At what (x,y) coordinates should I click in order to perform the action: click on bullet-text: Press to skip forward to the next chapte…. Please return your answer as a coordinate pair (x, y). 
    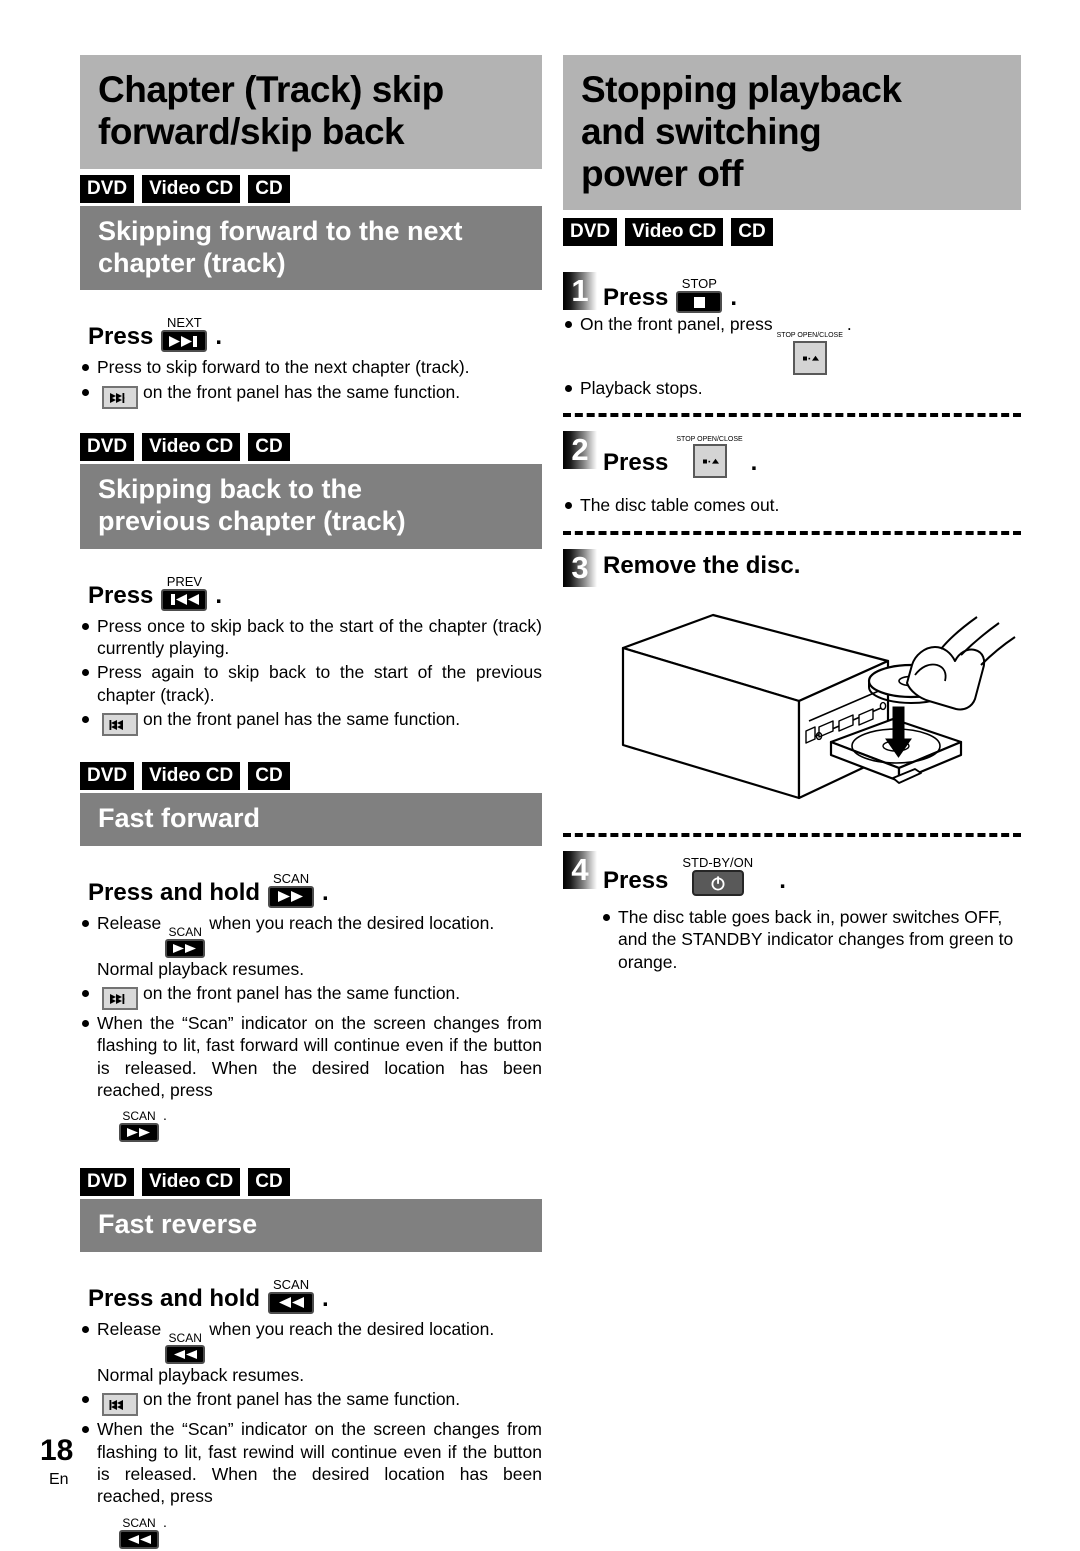
    Looking at the image, I should click on (283, 367).